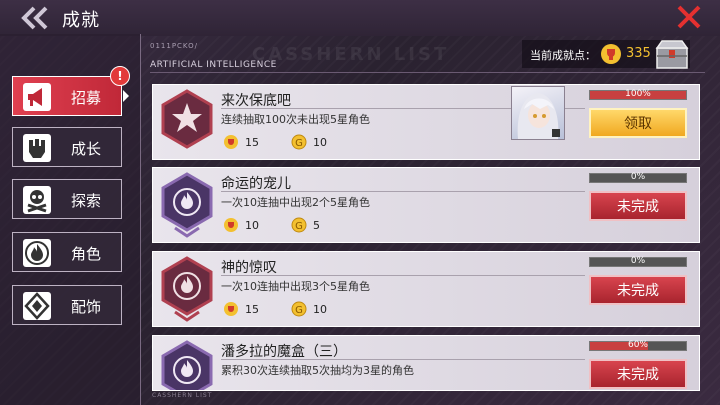 This screenshot has width=720, height=405. I want to click on achievement-title: 神的惊叹, so click(249, 268).